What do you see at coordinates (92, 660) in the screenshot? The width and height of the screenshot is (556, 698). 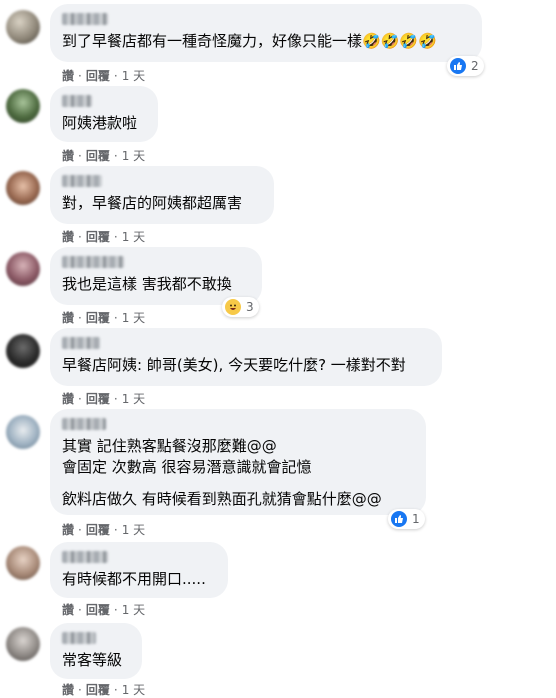 I see `comment-text: 常客等級` at bounding box center [92, 660].